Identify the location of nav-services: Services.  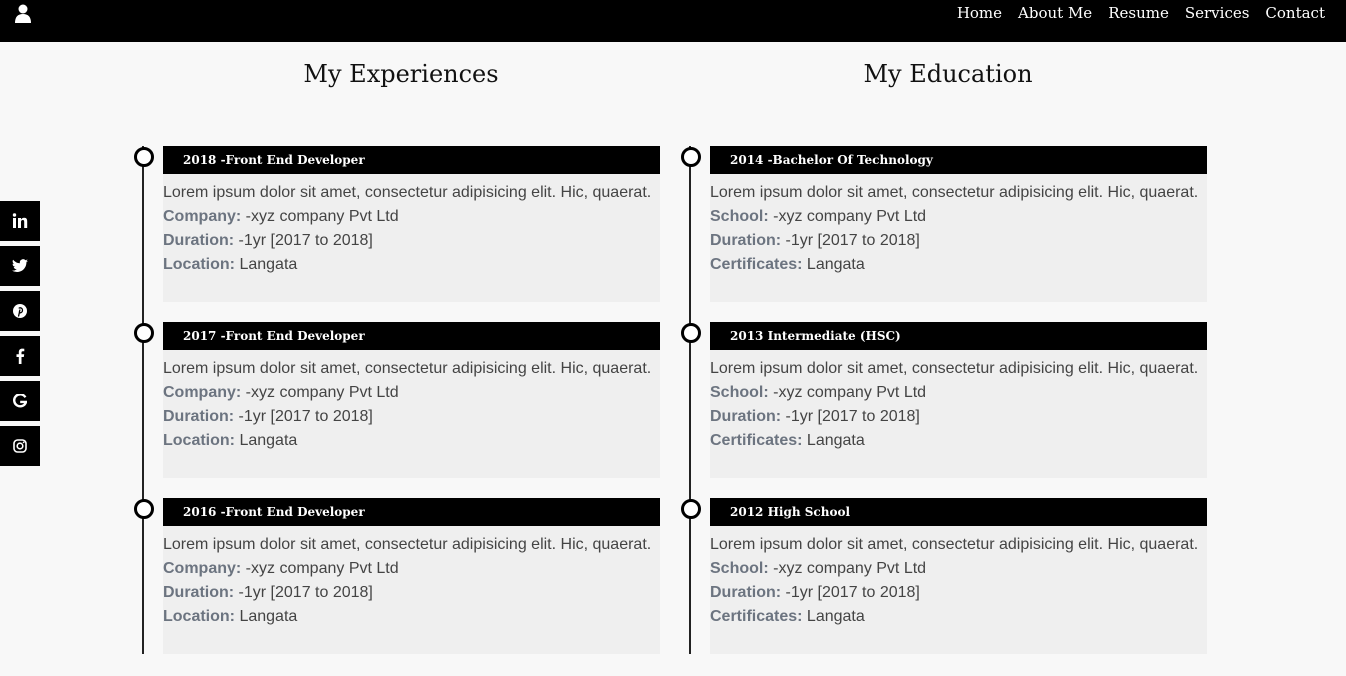
(1217, 13).